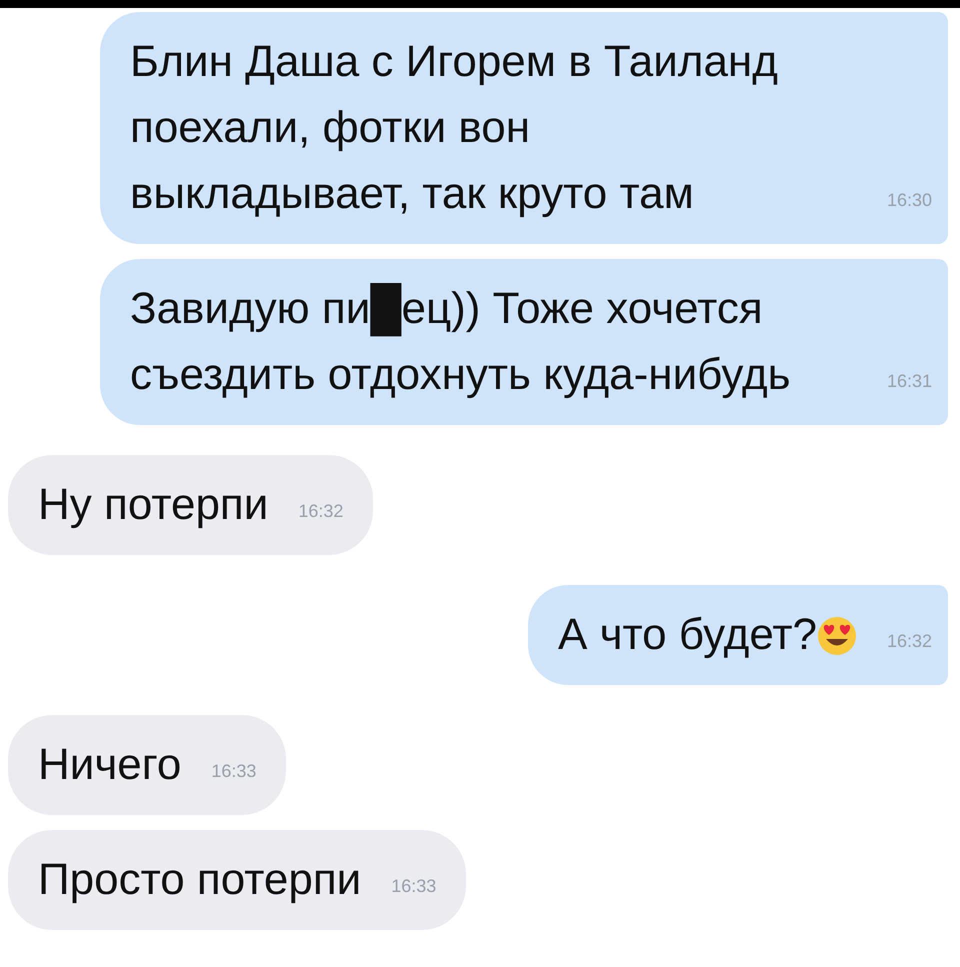 This screenshot has width=960, height=967. Describe the element at coordinates (461, 341) in the screenshot. I see `message-text: Завидую пи█ец)) Тоже хочется съездить отдохнуть куда-нибудь` at that location.